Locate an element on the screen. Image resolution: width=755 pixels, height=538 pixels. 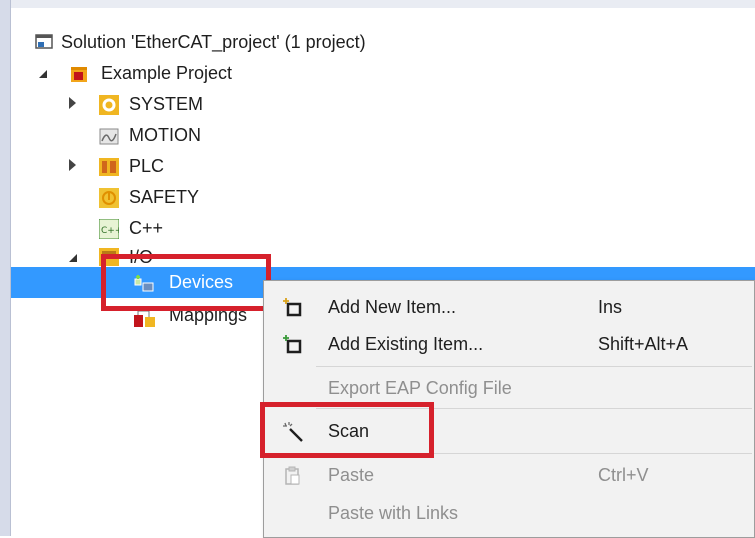
menu-item-shortcut: Shift+Alt+A is located at coordinates (643, 344).